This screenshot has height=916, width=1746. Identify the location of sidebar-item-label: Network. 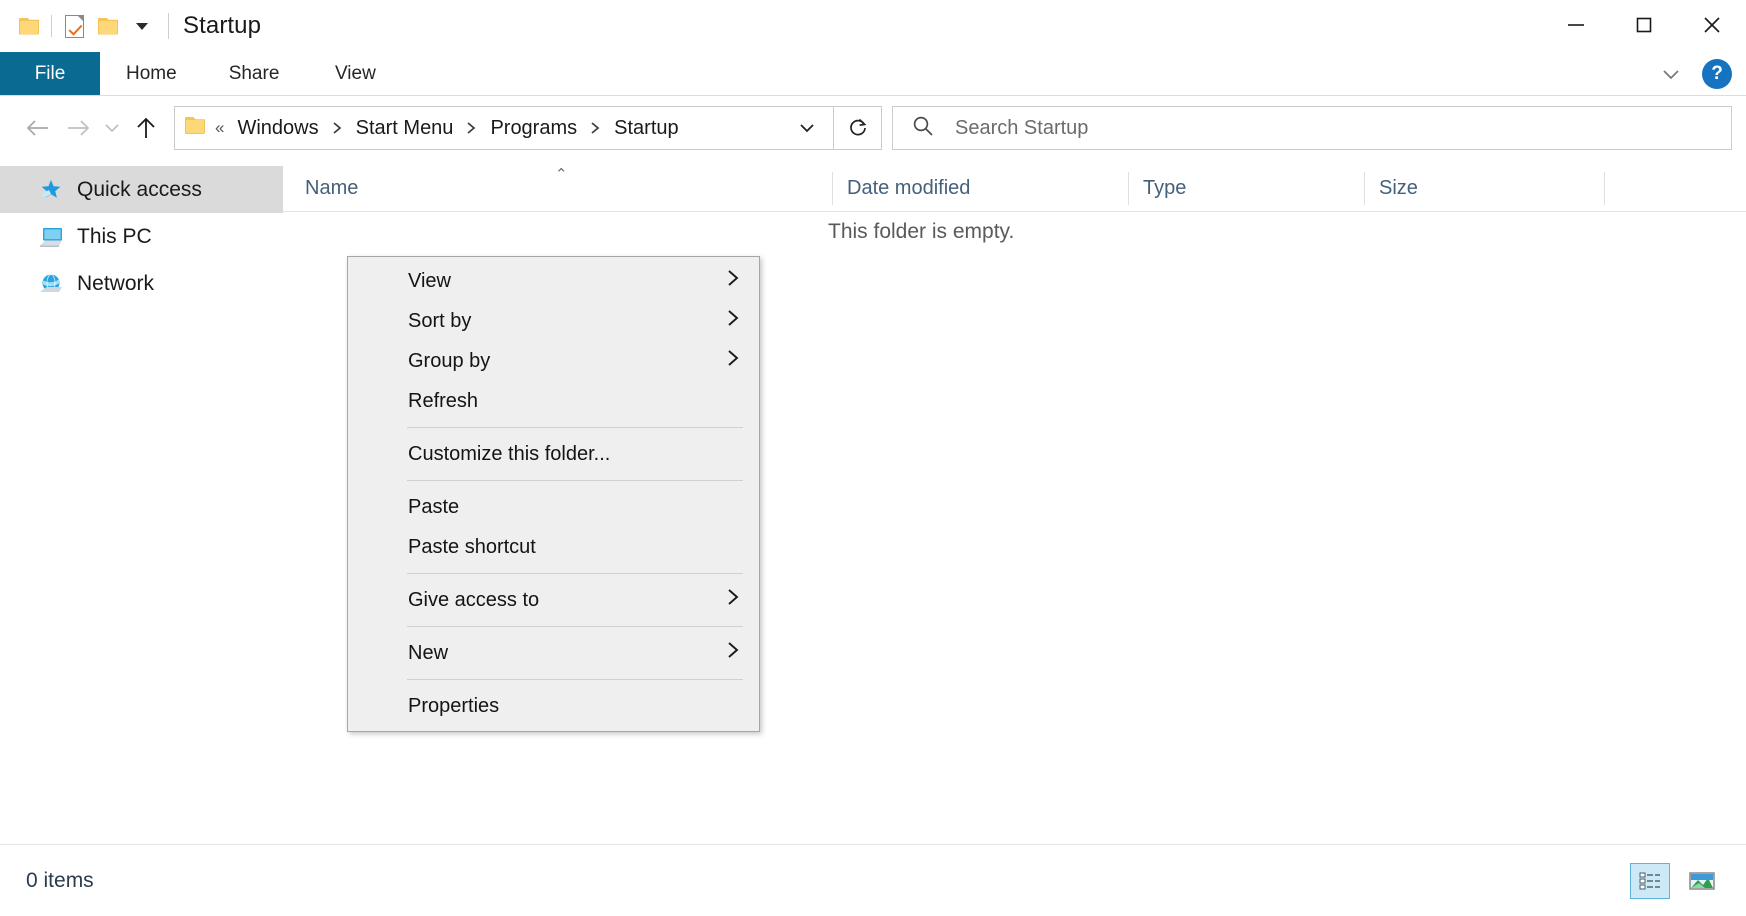
(116, 283).